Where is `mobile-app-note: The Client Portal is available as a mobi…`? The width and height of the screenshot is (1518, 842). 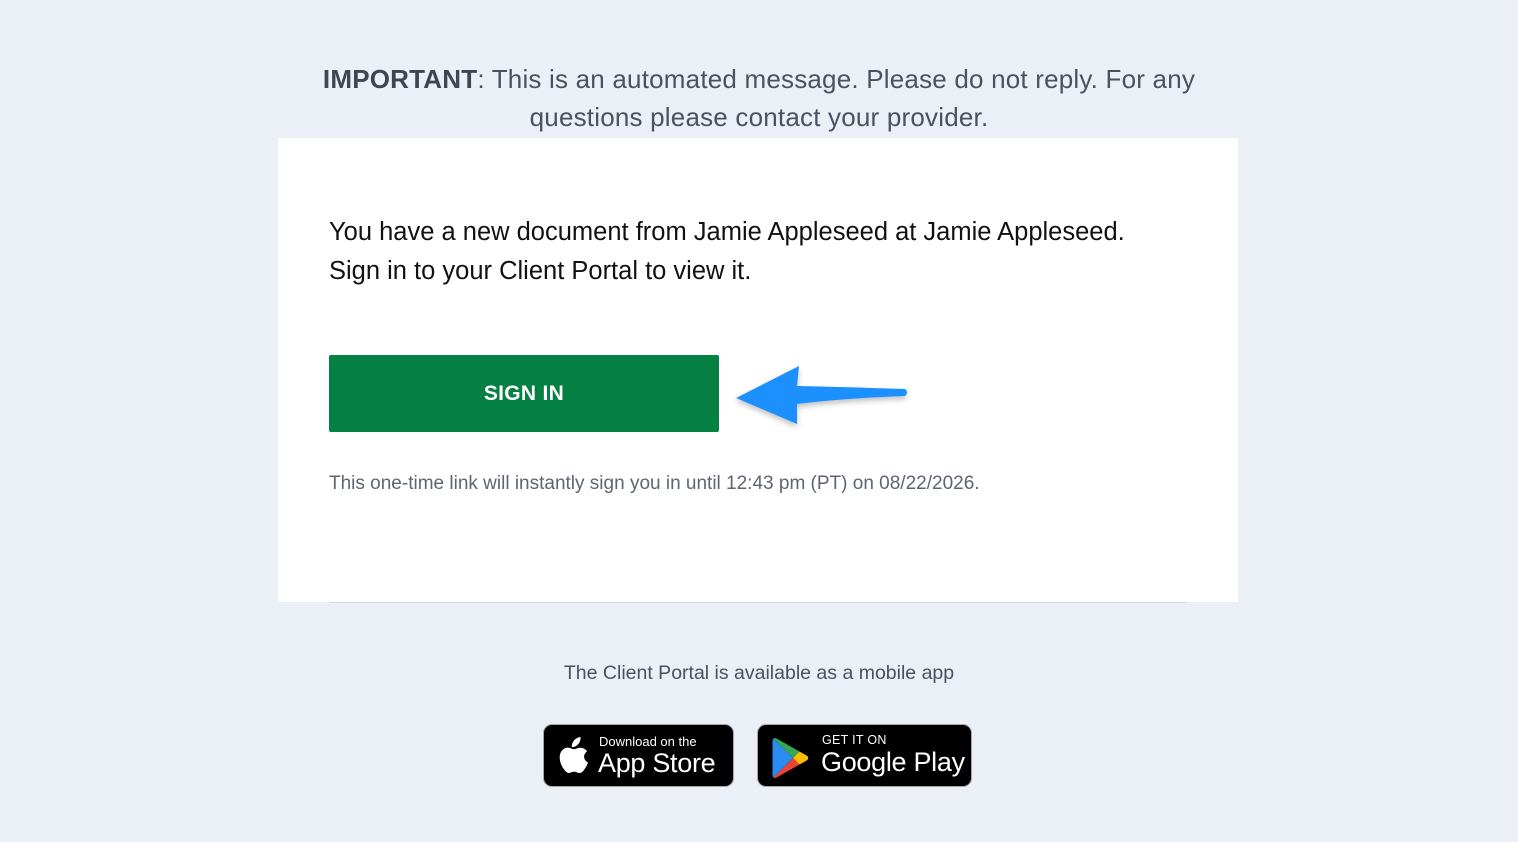 mobile-app-note: The Client Portal is available as a mobi… is located at coordinates (759, 673).